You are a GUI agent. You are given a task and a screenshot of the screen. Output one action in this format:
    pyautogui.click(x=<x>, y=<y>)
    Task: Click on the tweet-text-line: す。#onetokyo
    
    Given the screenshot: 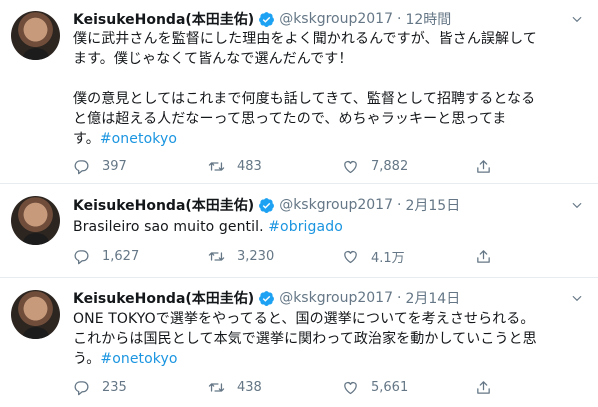 What is the action you would take?
    pyautogui.click(x=328, y=139)
    